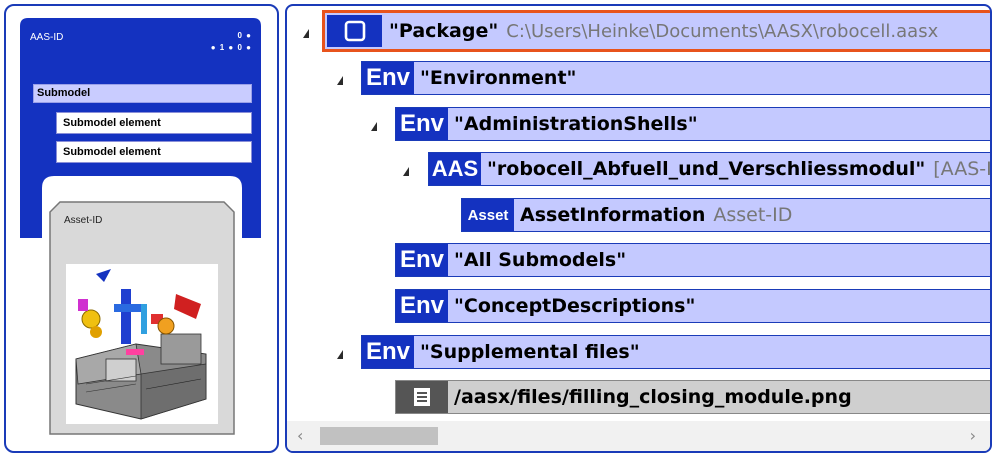 The height and width of the screenshot is (459, 993). I want to click on tree-node-file: /aasx/files/filling_closing_module.png, so click(692, 397).